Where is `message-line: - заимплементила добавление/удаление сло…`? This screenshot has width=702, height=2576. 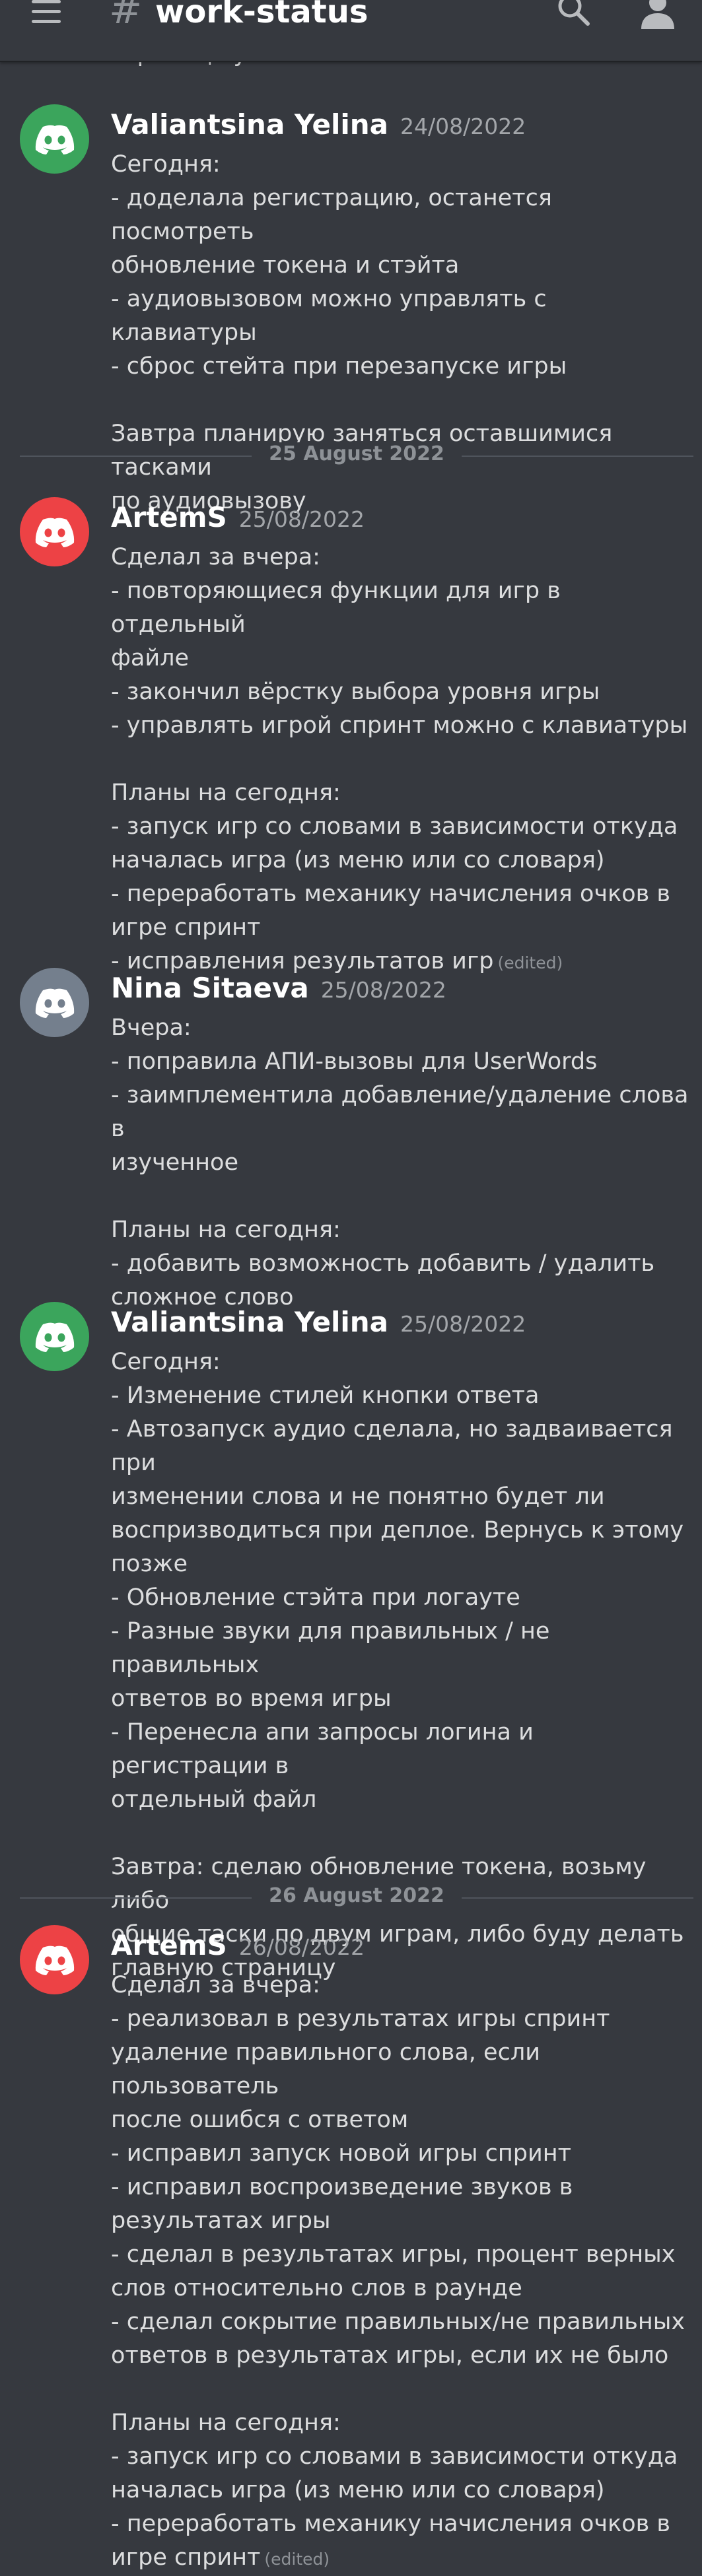 message-line: - заимплементила добавление/удаление сло… is located at coordinates (401, 1112).